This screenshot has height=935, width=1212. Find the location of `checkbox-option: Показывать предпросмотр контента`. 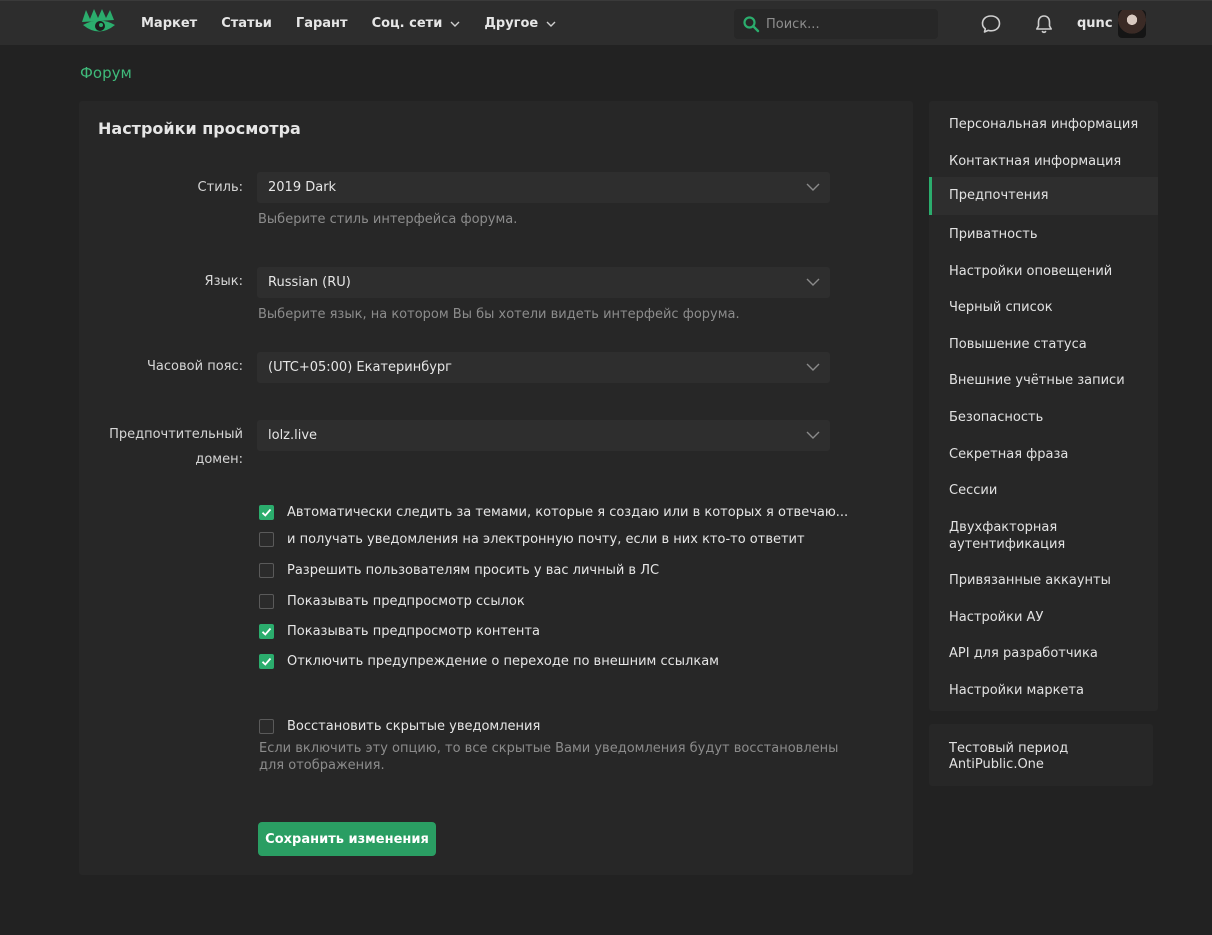

checkbox-option: Показывать предпросмотр контента is located at coordinates (399, 631).